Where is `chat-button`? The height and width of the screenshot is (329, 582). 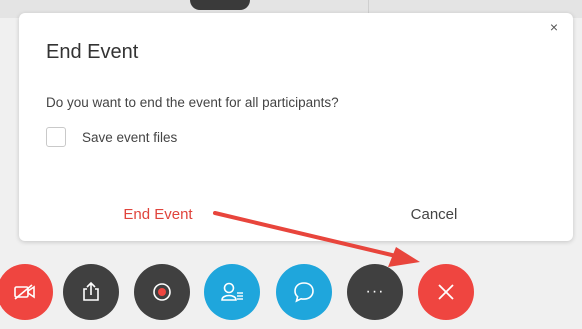 chat-button is located at coordinates (304, 292).